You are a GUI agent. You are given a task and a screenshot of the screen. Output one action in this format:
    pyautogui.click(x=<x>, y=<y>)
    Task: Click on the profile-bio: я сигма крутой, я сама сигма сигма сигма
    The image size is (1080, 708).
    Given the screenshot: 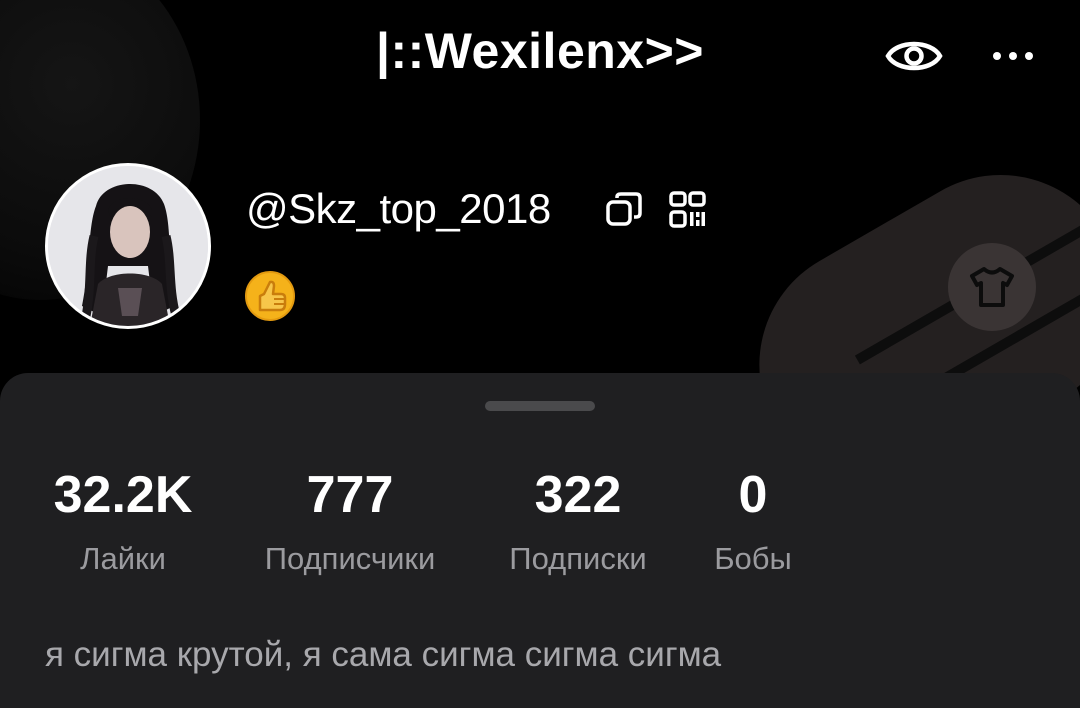 What is the action you would take?
    pyautogui.click(x=383, y=654)
    